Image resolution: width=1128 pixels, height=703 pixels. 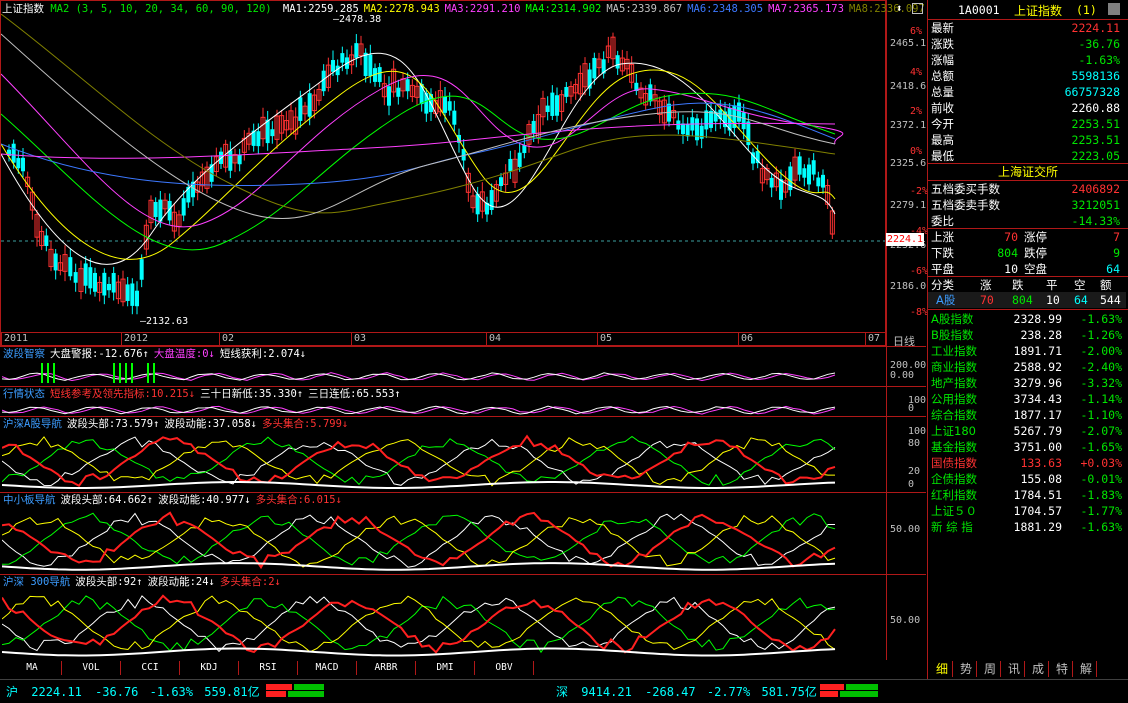 I want to click on index-pct: -1.63%, so click(x=1101, y=319).